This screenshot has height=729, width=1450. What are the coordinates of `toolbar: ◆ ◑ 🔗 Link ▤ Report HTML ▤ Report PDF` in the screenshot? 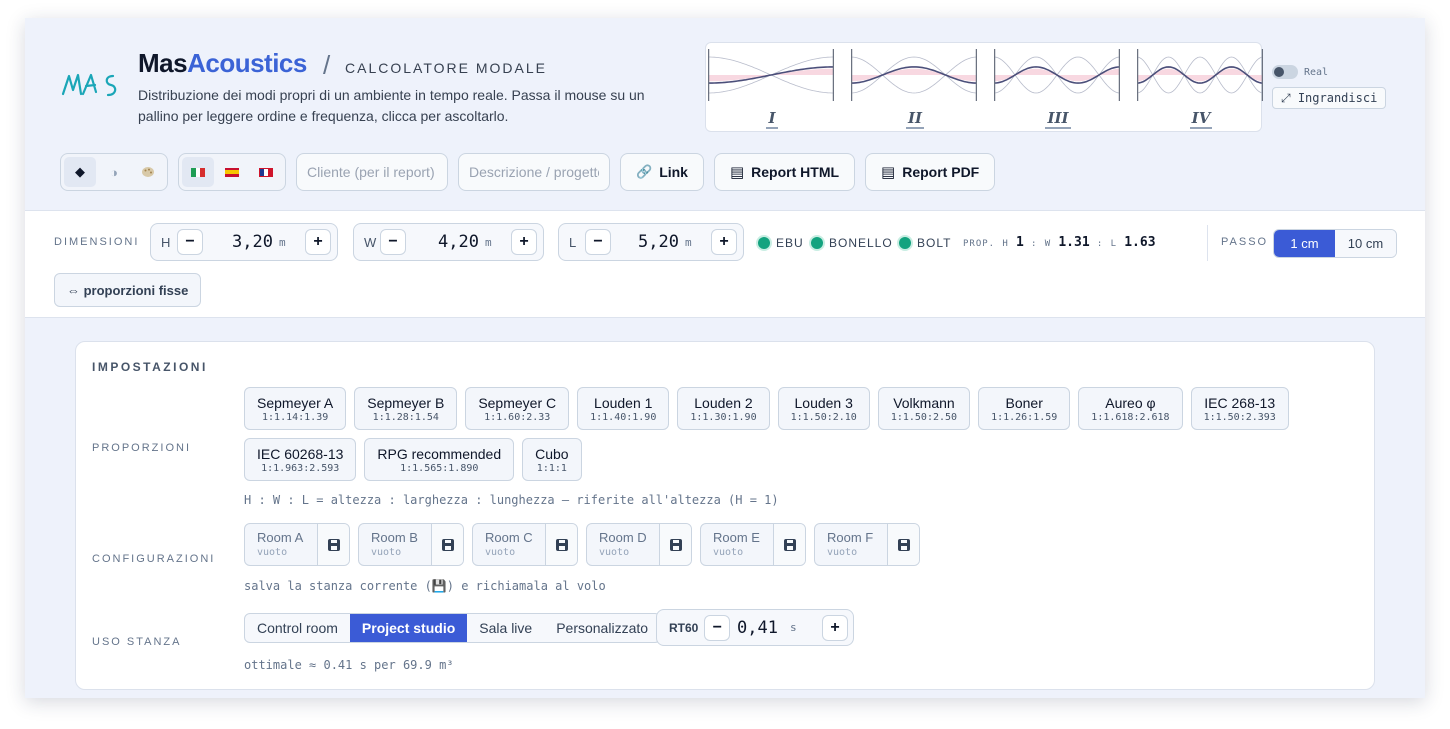 It's located at (528, 172).